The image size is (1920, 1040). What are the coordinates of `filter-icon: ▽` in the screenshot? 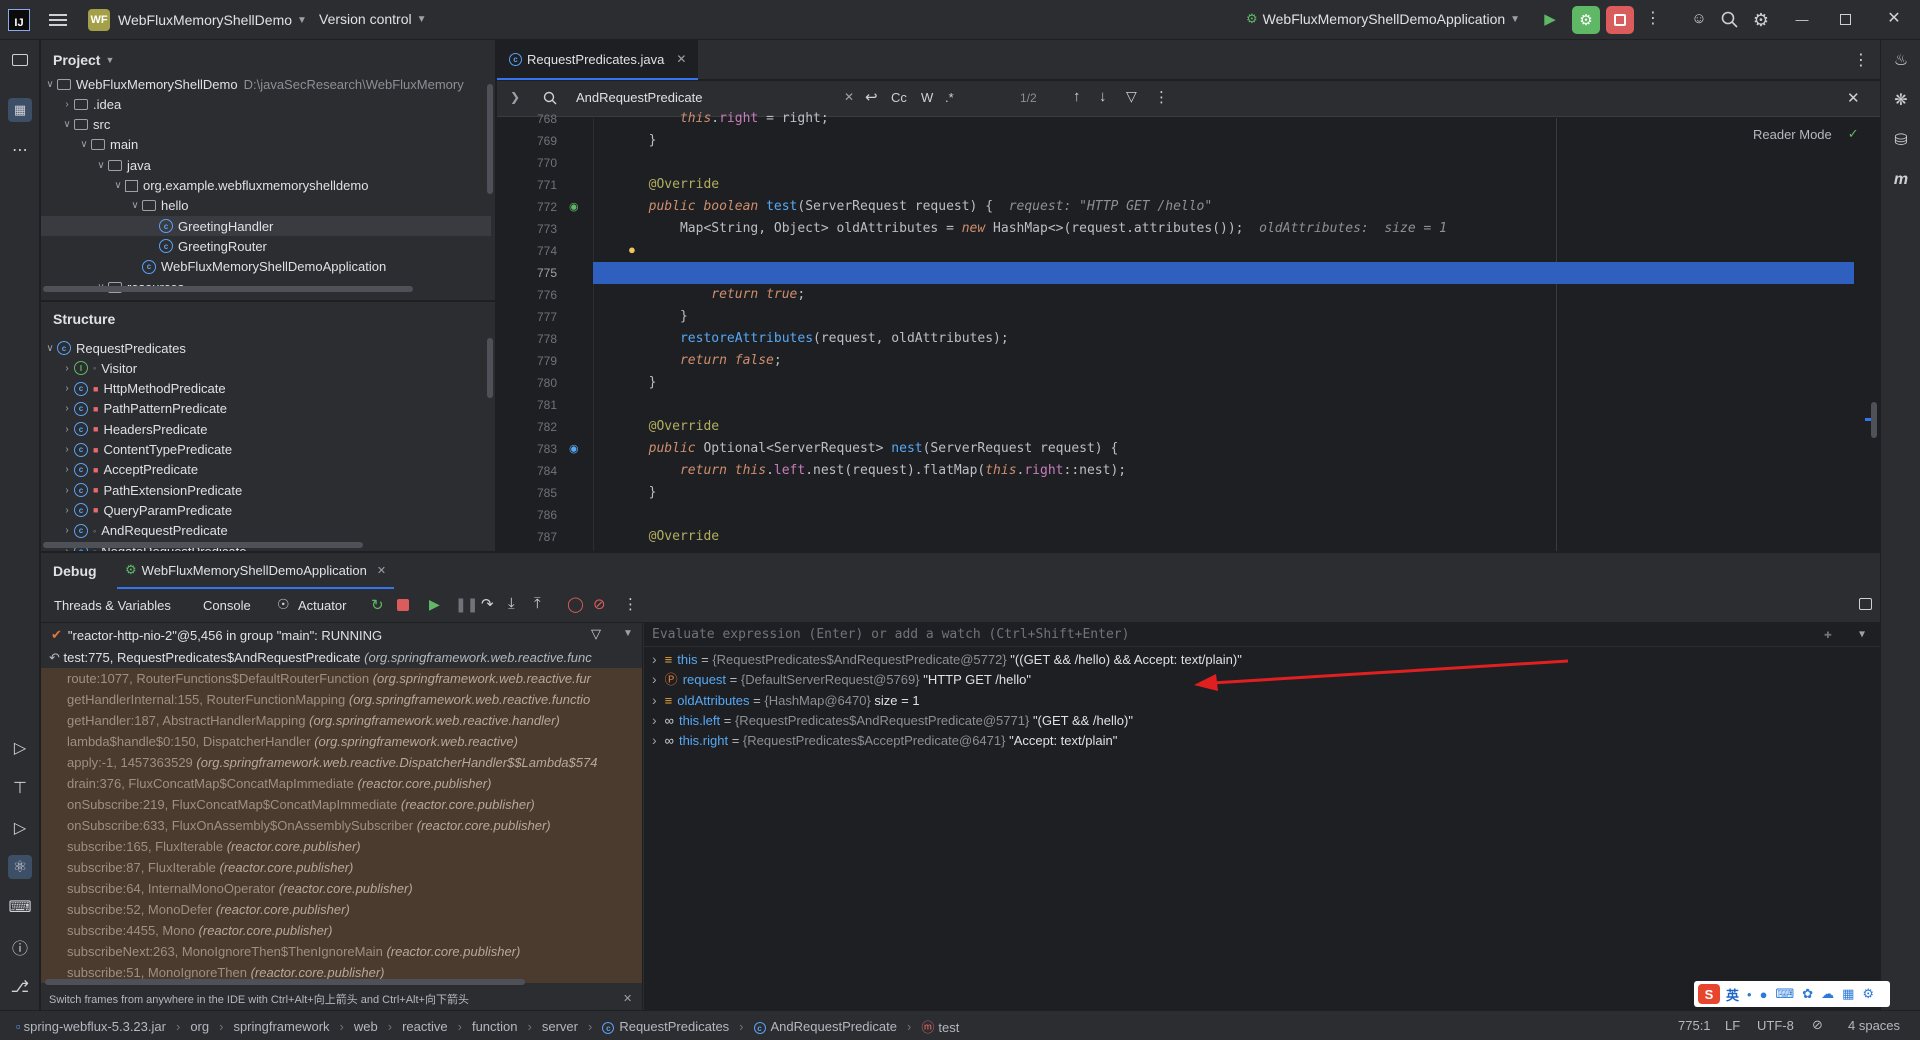 It's located at (1131, 96).